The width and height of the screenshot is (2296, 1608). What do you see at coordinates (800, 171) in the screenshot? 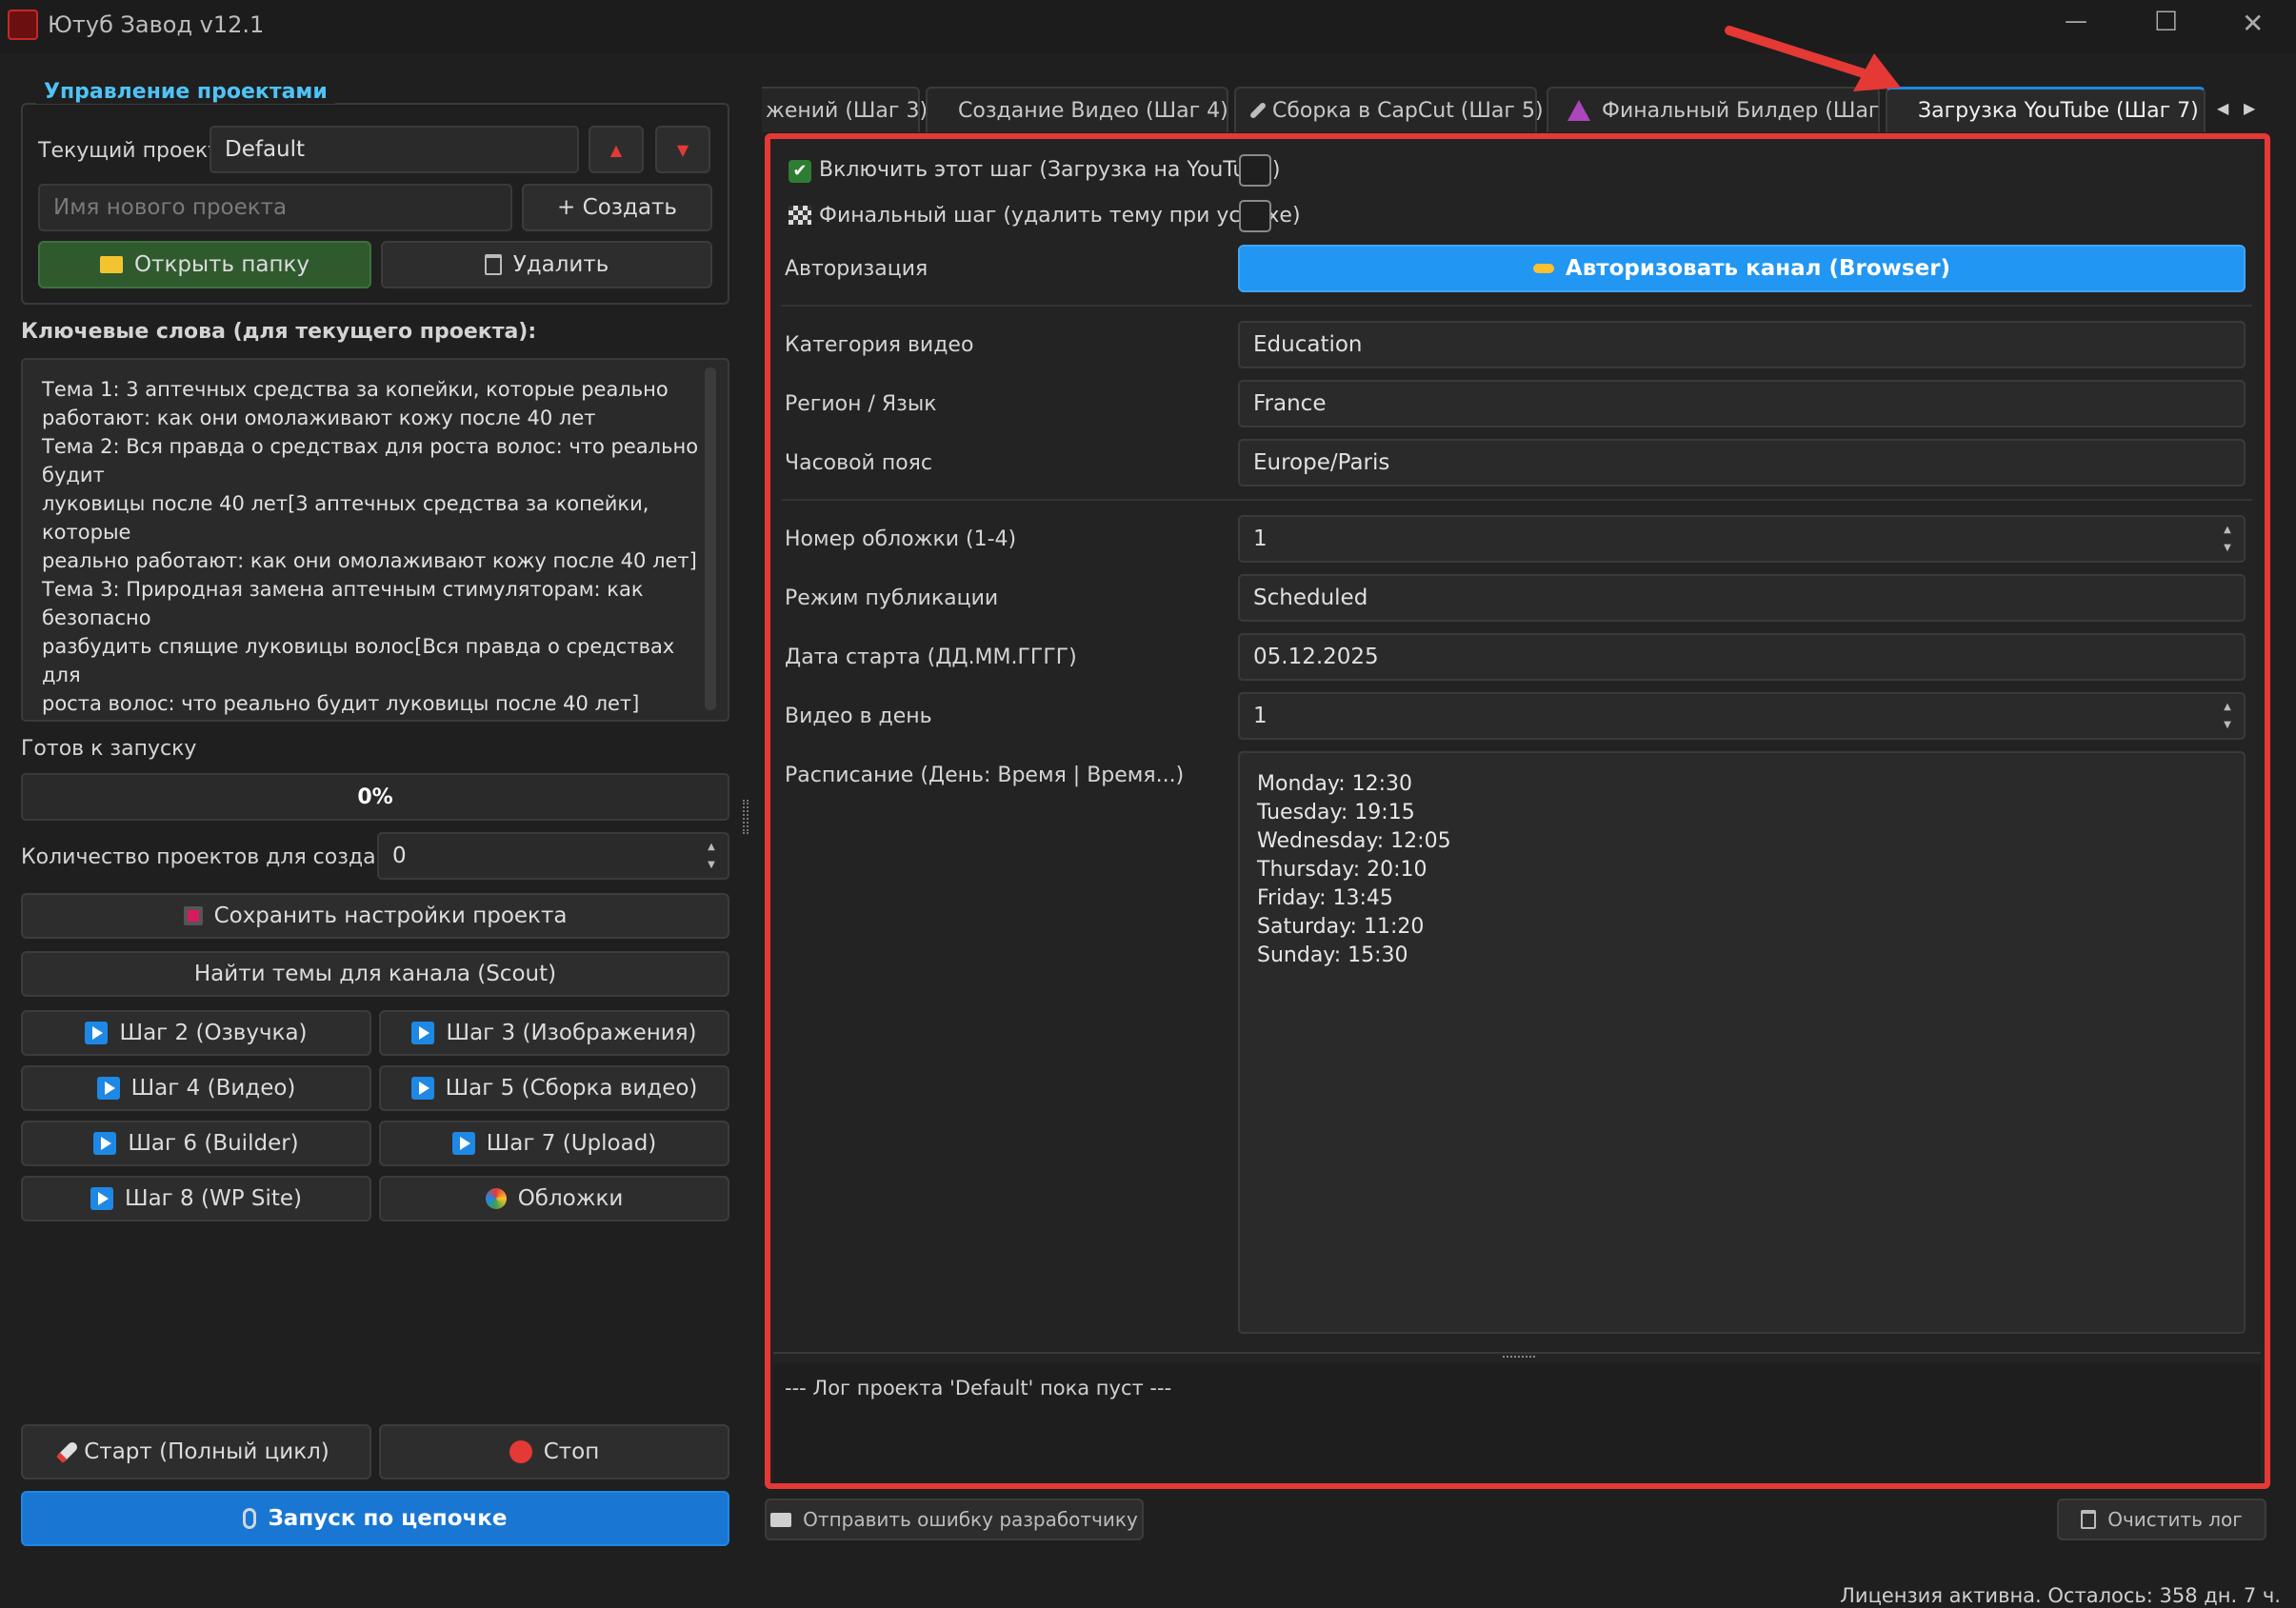
I see `enable-step-checkbox: ✔` at bounding box center [800, 171].